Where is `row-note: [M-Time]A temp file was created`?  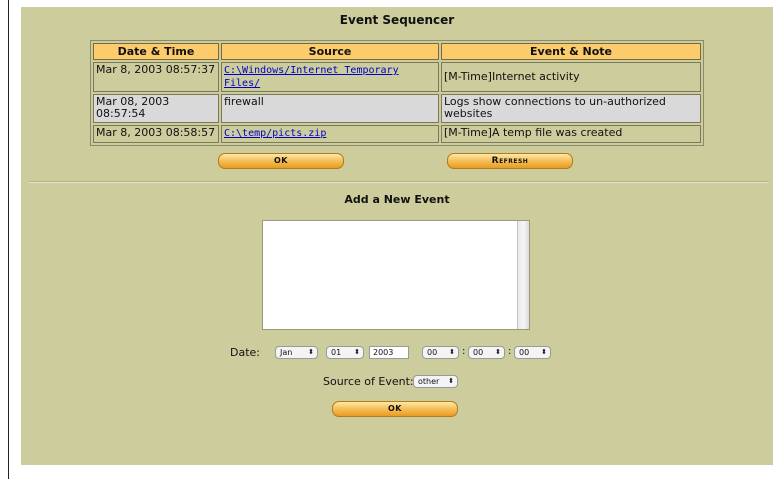
row-note: [M-Time]A temp file was created is located at coordinates (571, 134).